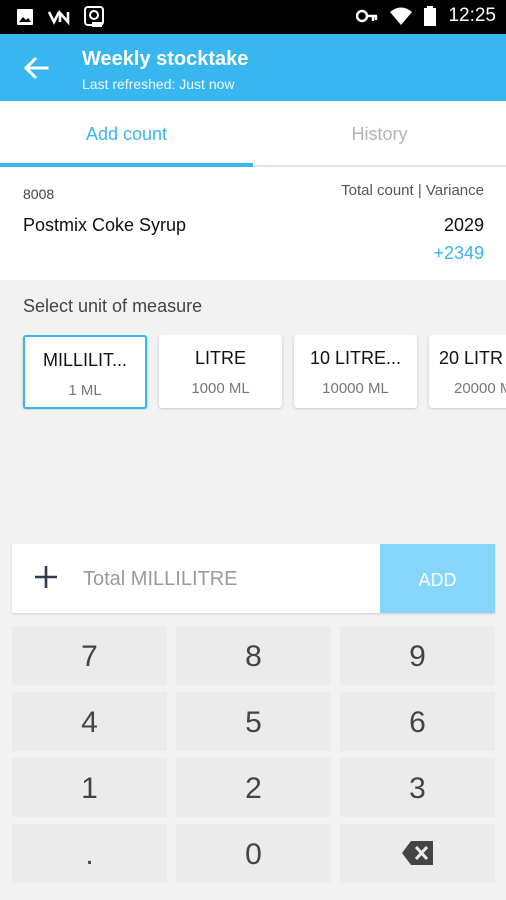  I want to click on key-2: 2, so click(253, 787).